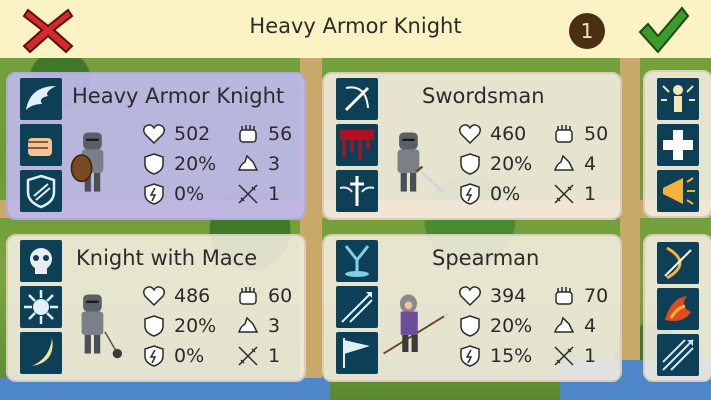 Image resolution: width=711 pixels, height=400 pixels. Describe the element at coordinates (357, 307) in the screenshot. I see `spear-tips-icon` at that location.